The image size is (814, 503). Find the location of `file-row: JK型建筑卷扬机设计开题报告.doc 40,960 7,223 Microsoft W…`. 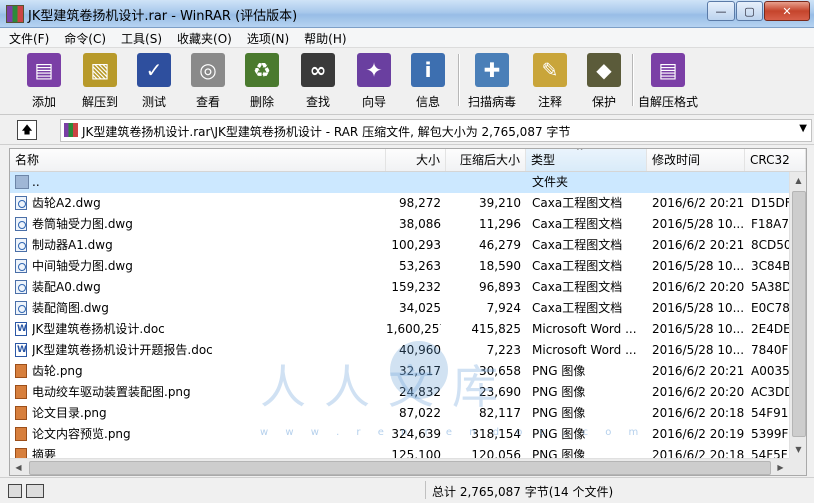

file-row: JK型建筑卷扬机设计开题报告.doc 40,960 7,223 Microsoft W… is located at coordinates (399, 350).